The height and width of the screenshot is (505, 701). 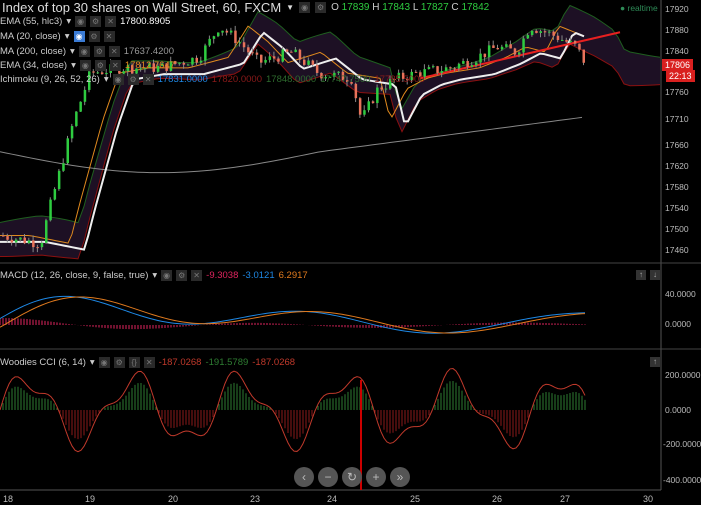 I want to click on scroll-right-button: », so click(x=400, y=477).